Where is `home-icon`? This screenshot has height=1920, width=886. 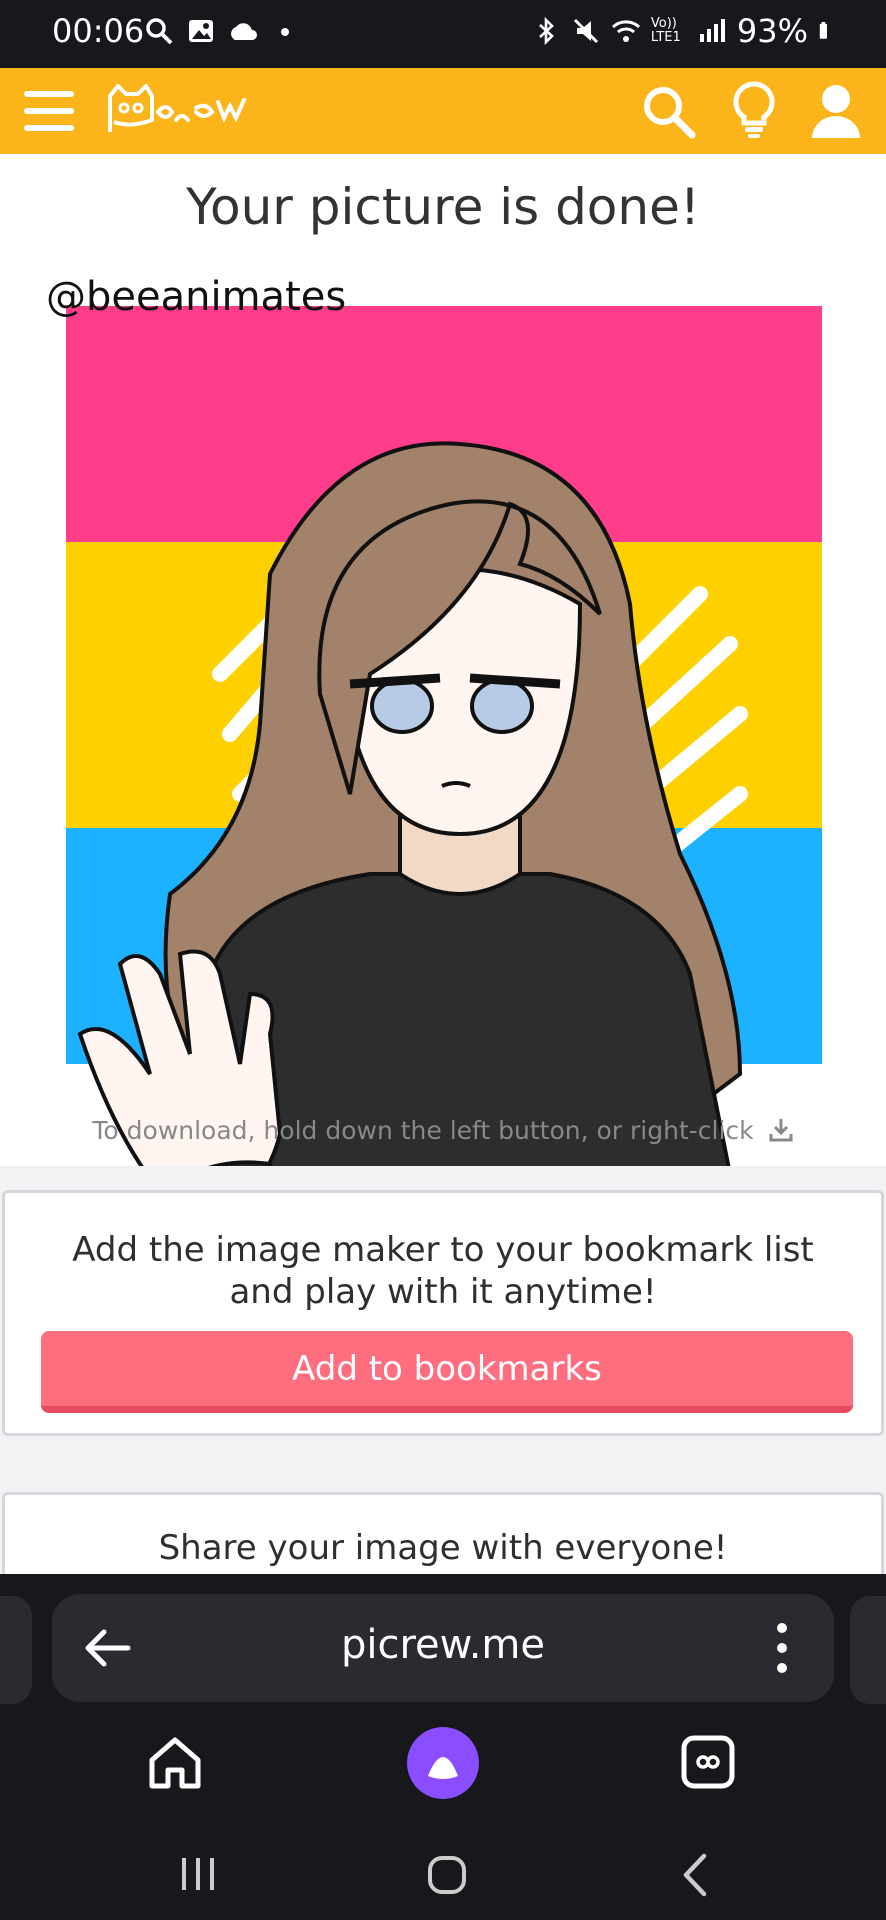
home-icon is located at coordinates (175, 1763).